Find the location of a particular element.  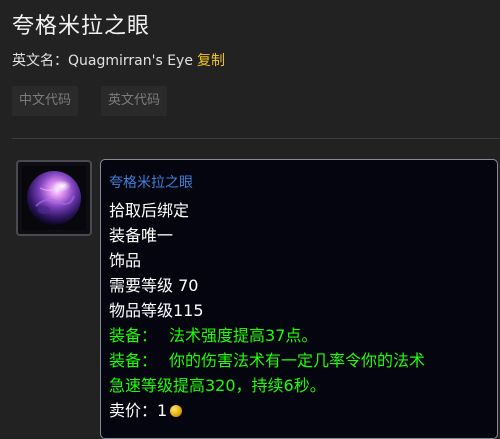

page-title: 夸格米拉之眼 is located at coordinates (81, 26).